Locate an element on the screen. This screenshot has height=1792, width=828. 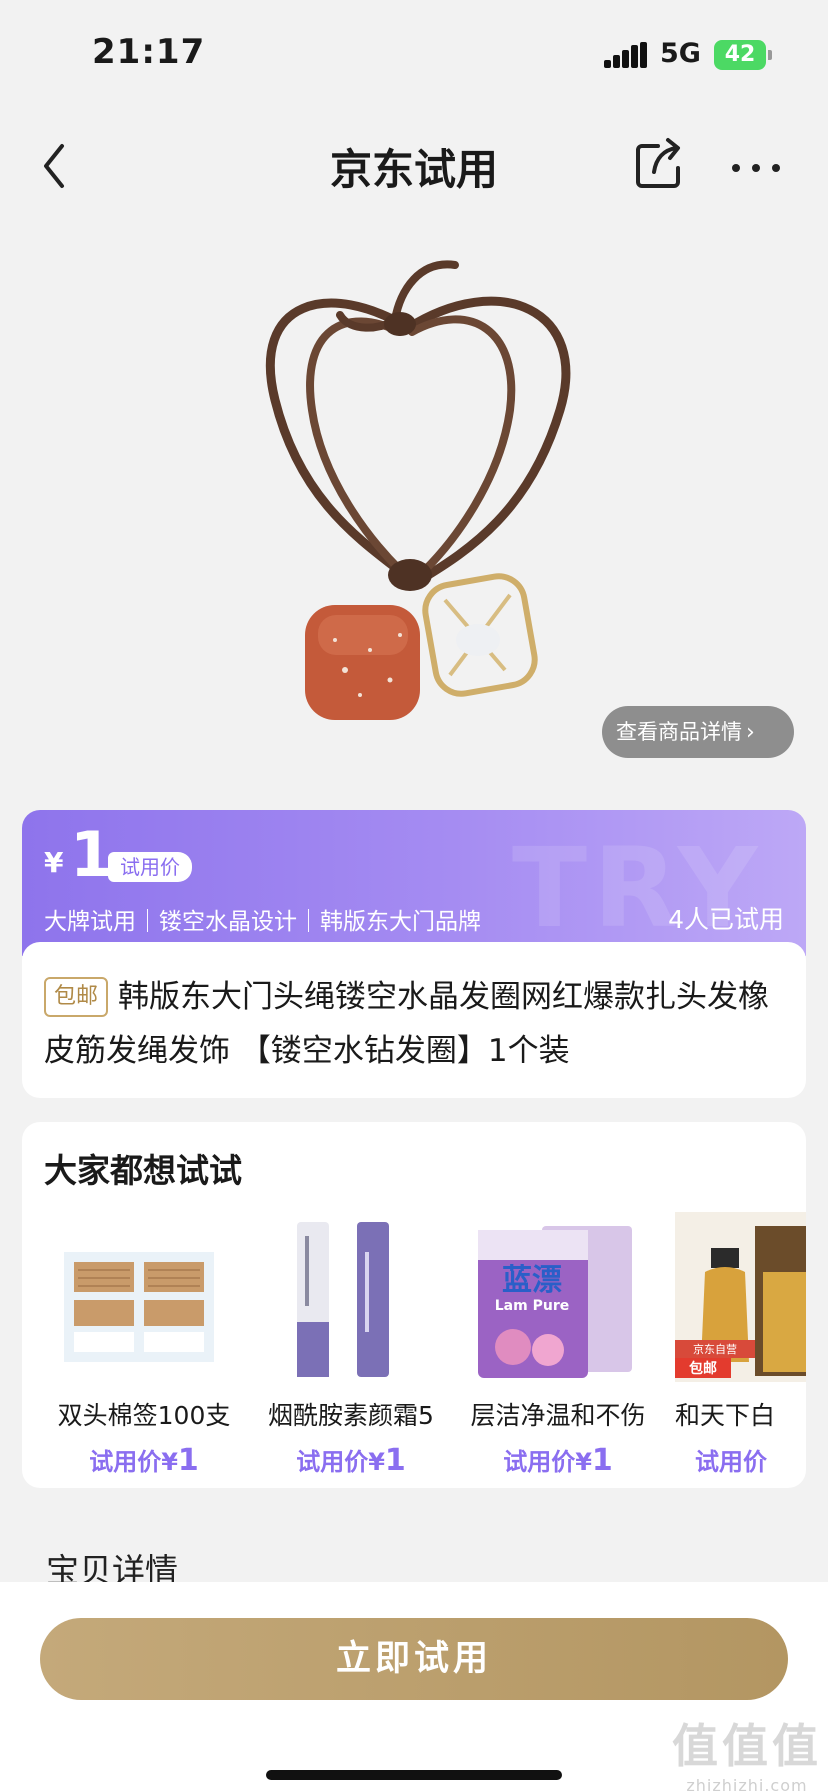
view-product-details-button: 查看商品详情 › is located at coordinates (698, 732).